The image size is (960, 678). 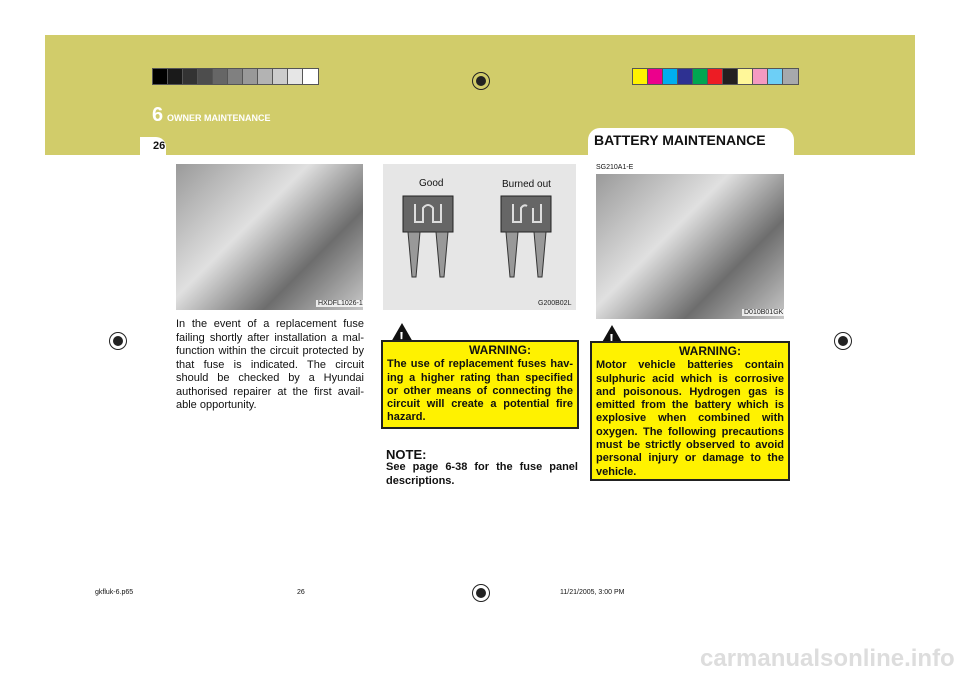 What do you see at coordinates (219, 118) in the screenshot?
I see `chapter-title: OWNER MAINTENANCE` at bounding box center [219, 118].